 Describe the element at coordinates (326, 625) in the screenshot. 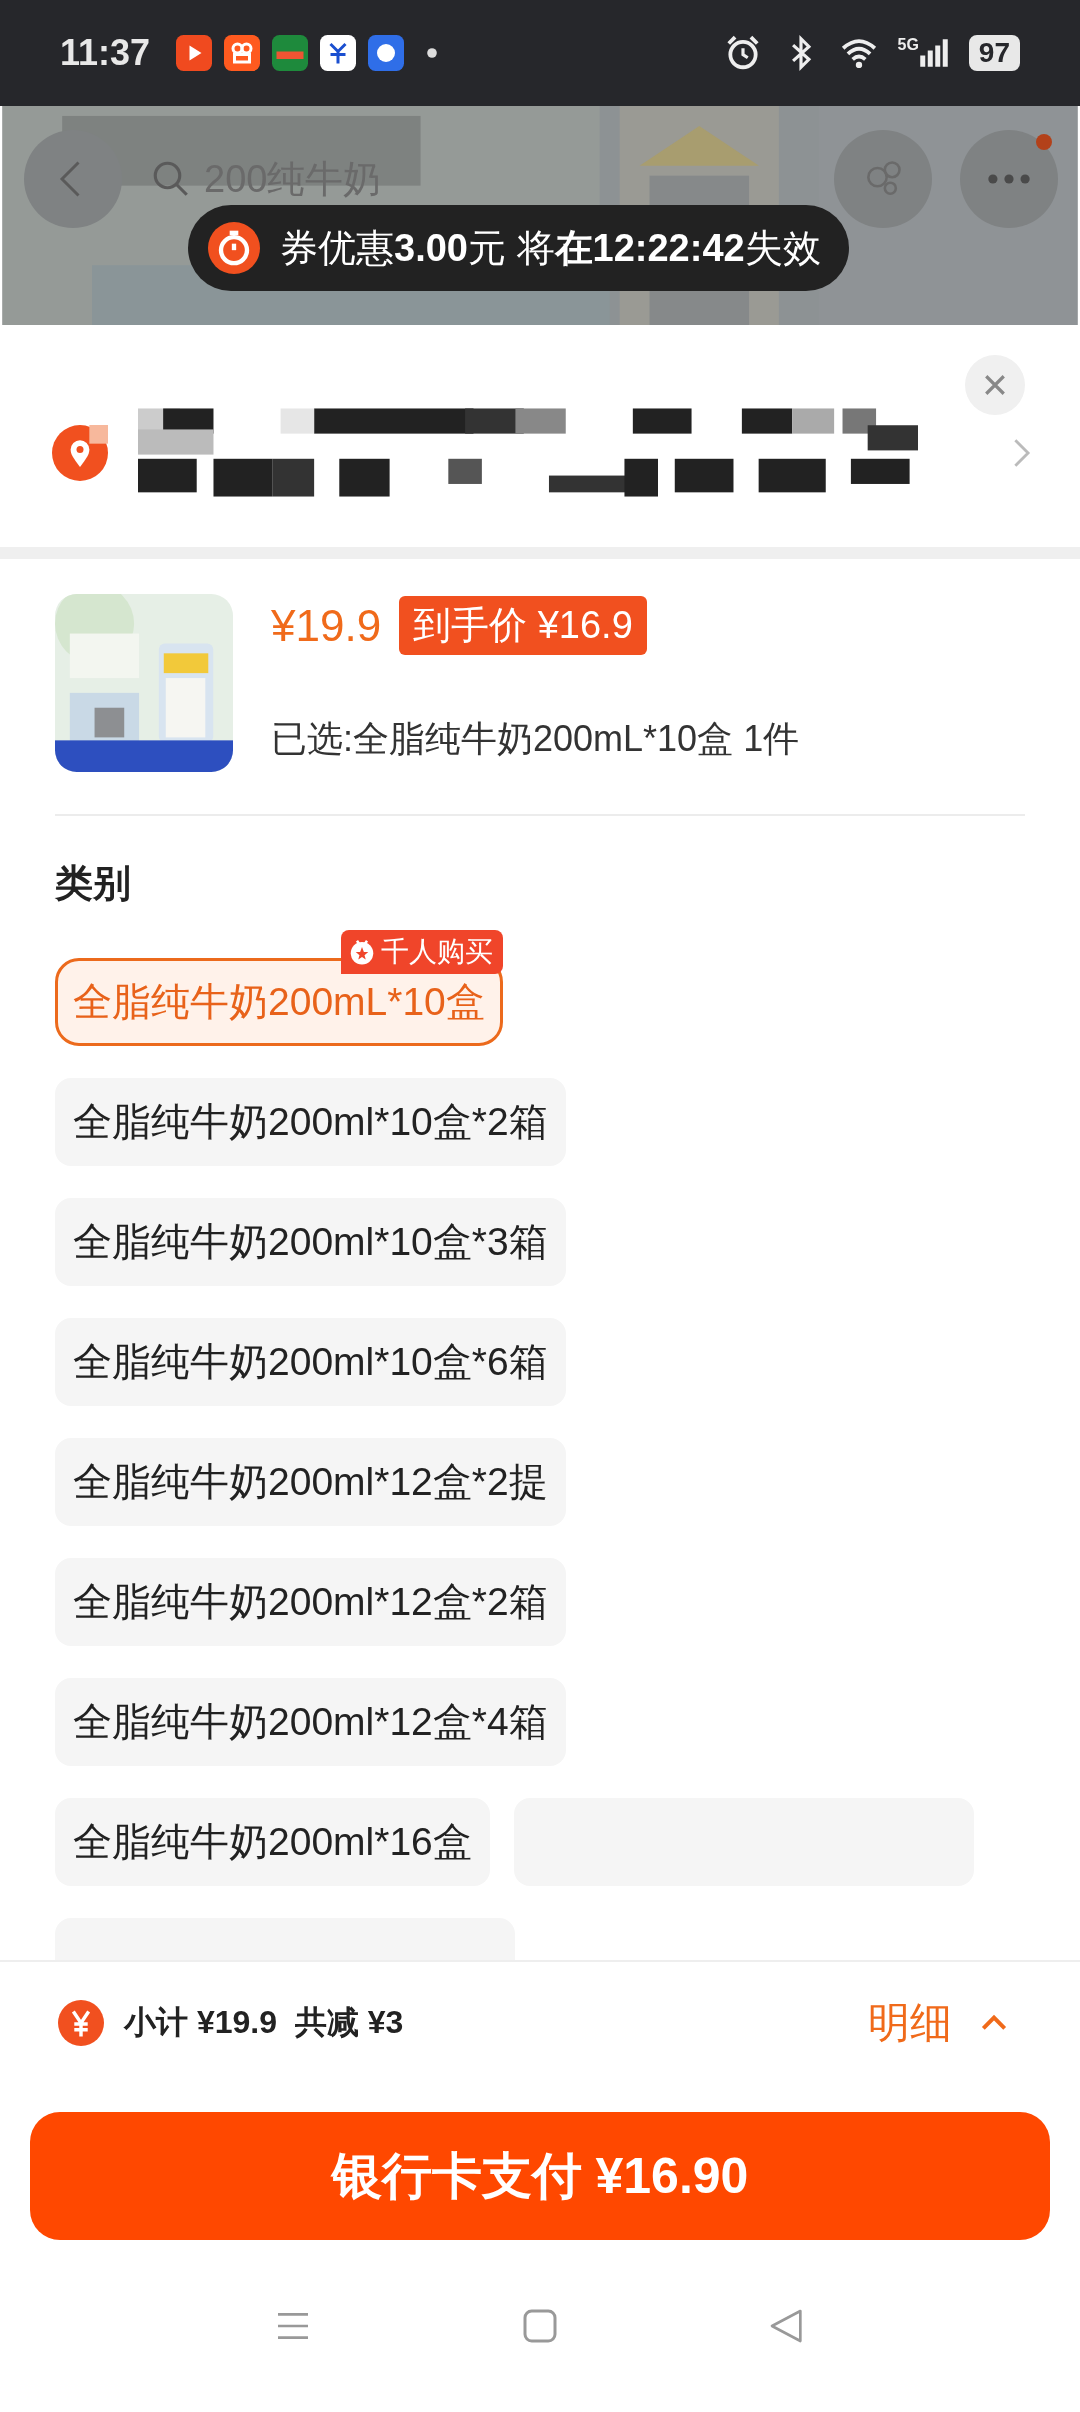

I see `price: ¥19.9` at that location.